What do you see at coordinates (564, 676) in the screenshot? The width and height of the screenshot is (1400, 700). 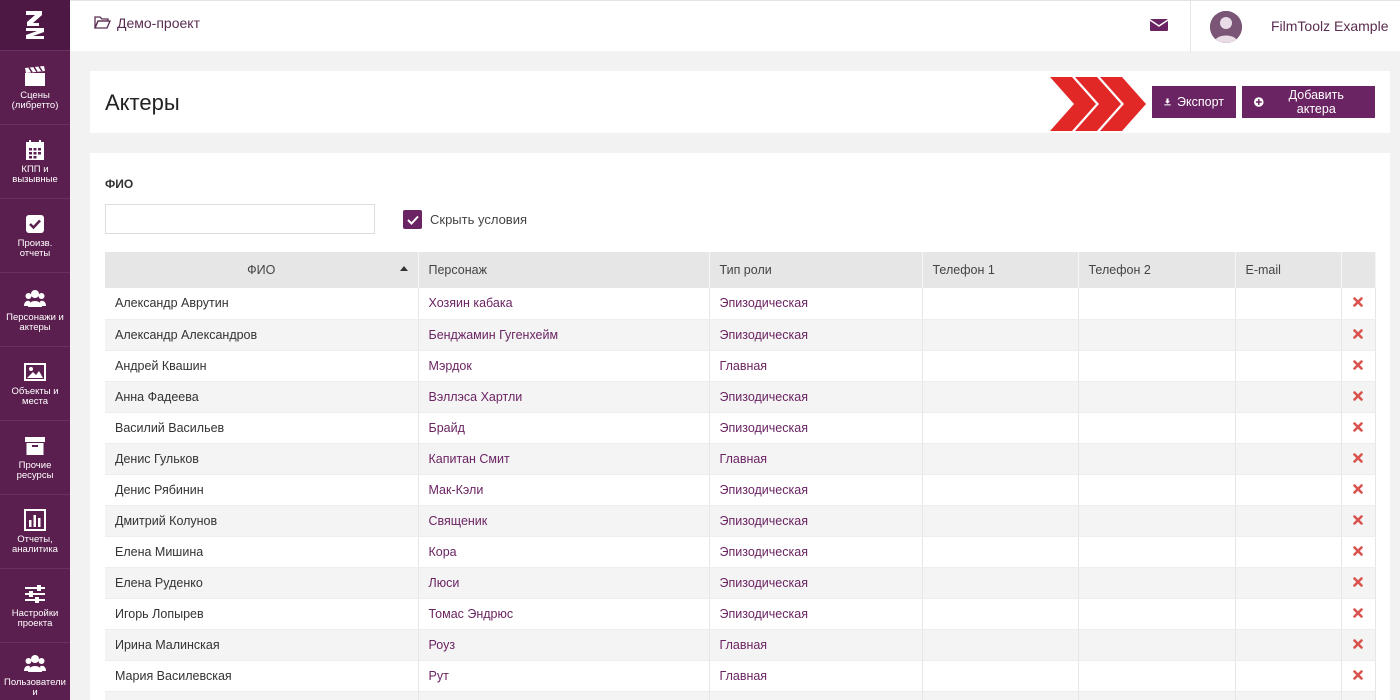 I see `cell-character-link: Рут` at bounding box center [564, 676].